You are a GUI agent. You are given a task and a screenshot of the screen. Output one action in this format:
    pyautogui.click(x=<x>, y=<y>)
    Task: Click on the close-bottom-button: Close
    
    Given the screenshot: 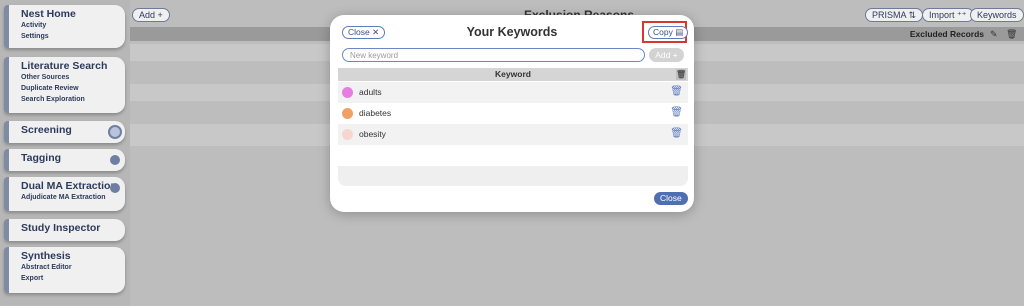 What is the action you would take?
    pyautogui.click(x=671, y=198)
    